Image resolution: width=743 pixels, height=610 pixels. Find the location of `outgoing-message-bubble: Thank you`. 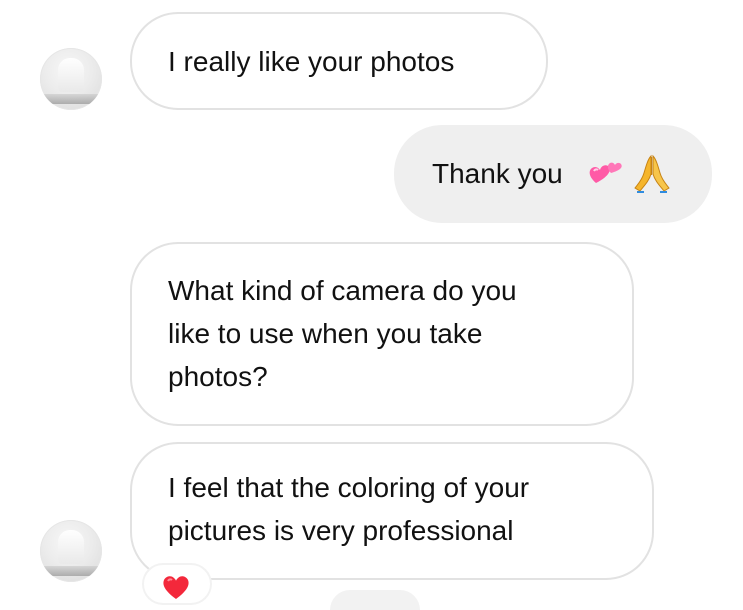

outgoing-message-bubble: Thank you is located at coordinates (553, 174).